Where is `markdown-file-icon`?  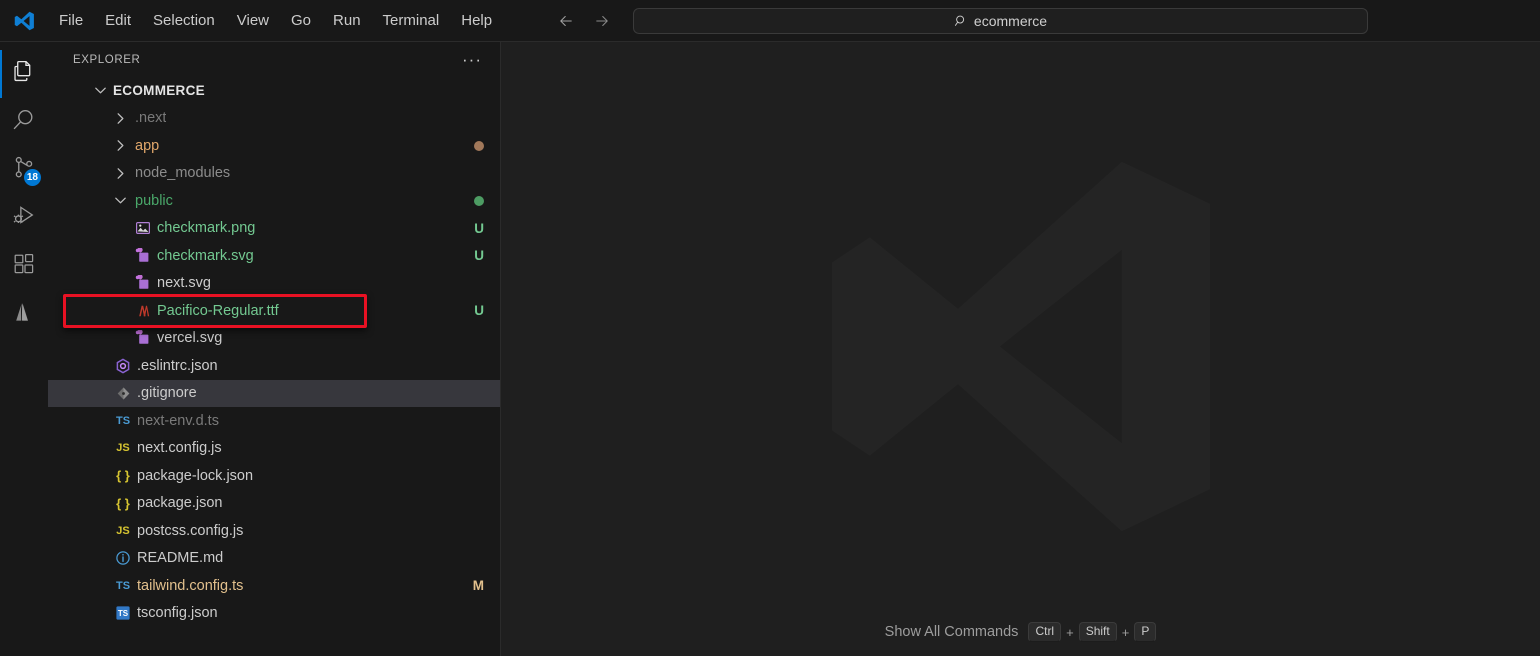
markdown-file-icon is located at coordinates (123, 558).